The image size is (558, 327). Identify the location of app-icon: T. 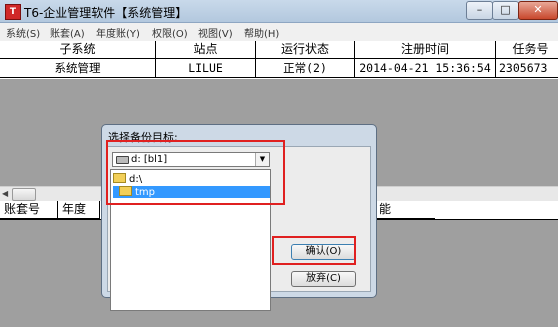
(13, 12).